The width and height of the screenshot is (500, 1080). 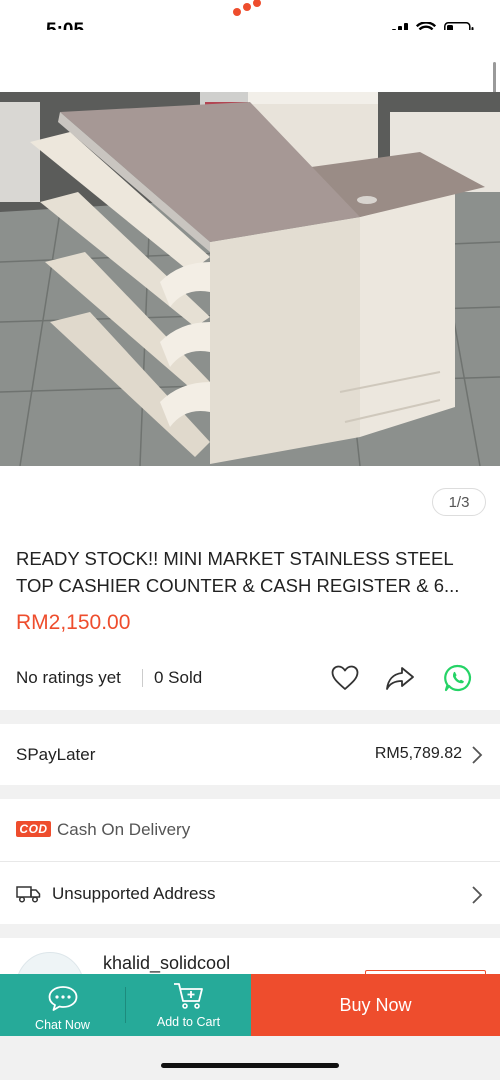 I want to click on add-to-cart-label: Add to Cart, so click(x=188, y=1022).